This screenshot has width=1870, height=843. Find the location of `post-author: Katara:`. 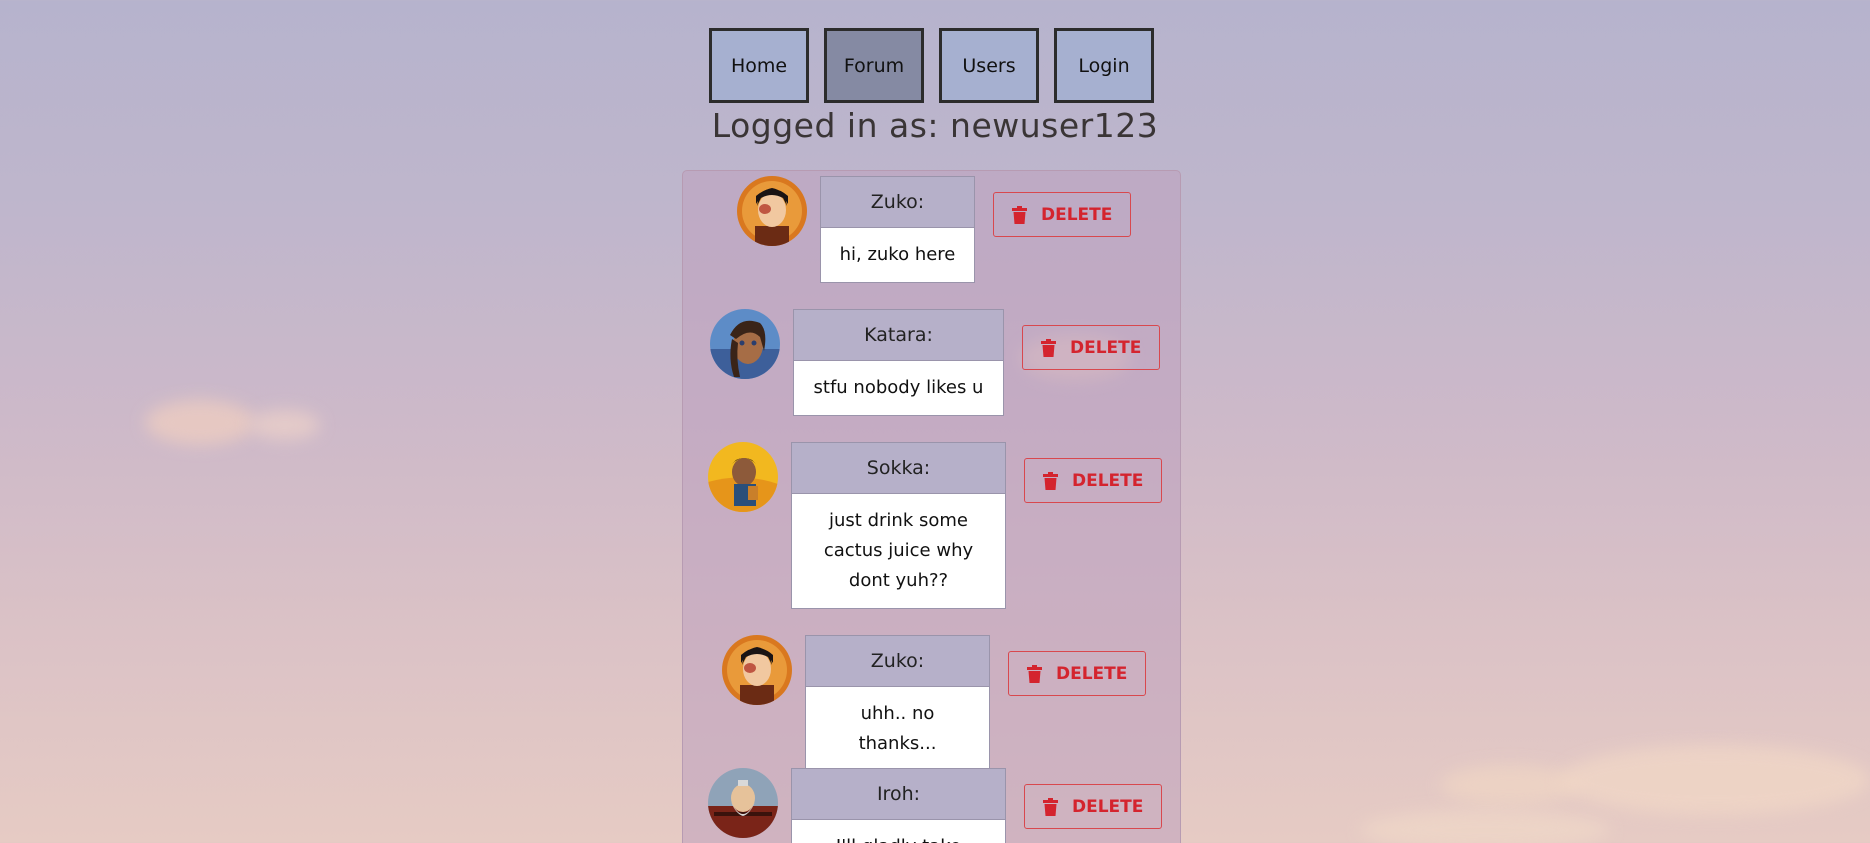

post-author: Katara: is located at coordinates (898, 335).